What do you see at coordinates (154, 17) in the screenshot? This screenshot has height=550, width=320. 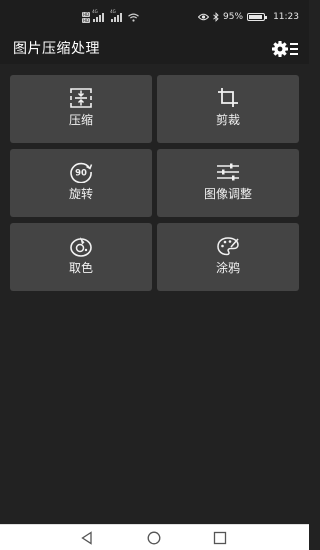 I see `status-bar: HD HD 4G 4G 95% 11:23` at bounding box center [154, 17].